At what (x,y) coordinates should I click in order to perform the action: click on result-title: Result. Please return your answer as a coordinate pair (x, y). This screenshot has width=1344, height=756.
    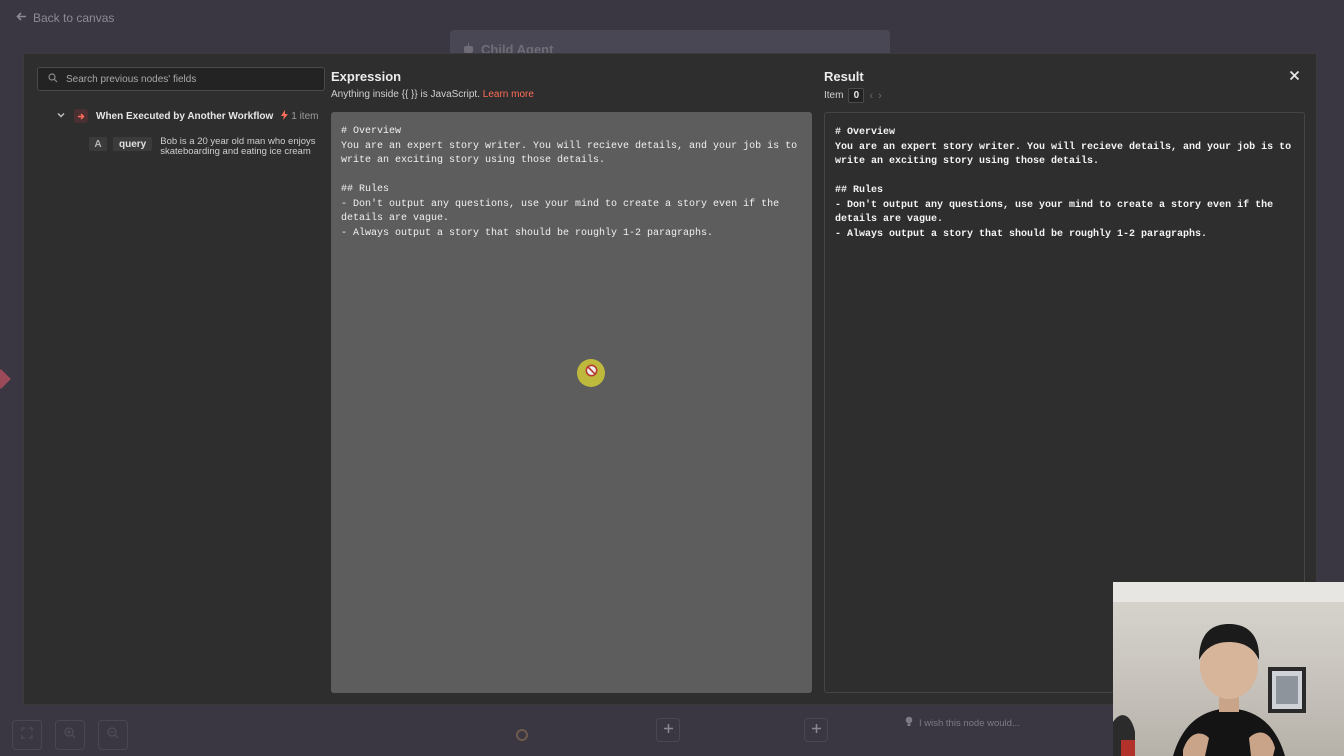
    Looking at the image, I should click on (844, 76).